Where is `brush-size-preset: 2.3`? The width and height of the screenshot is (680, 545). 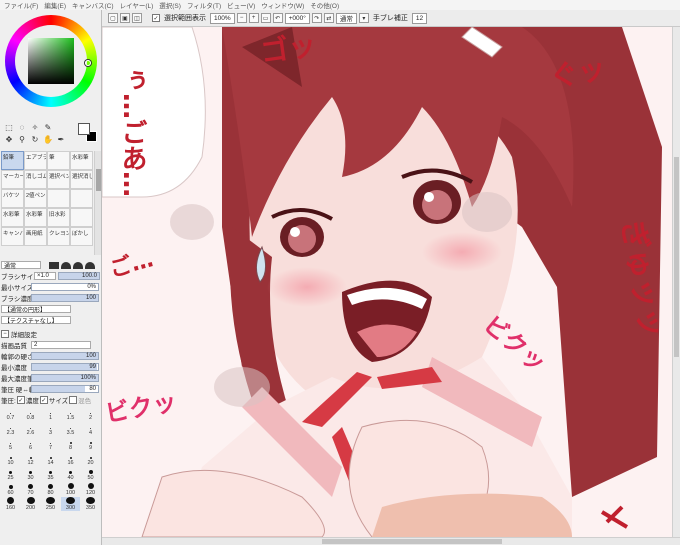 brush-size-preset: 2.3 is located at coordinates (10, 429).